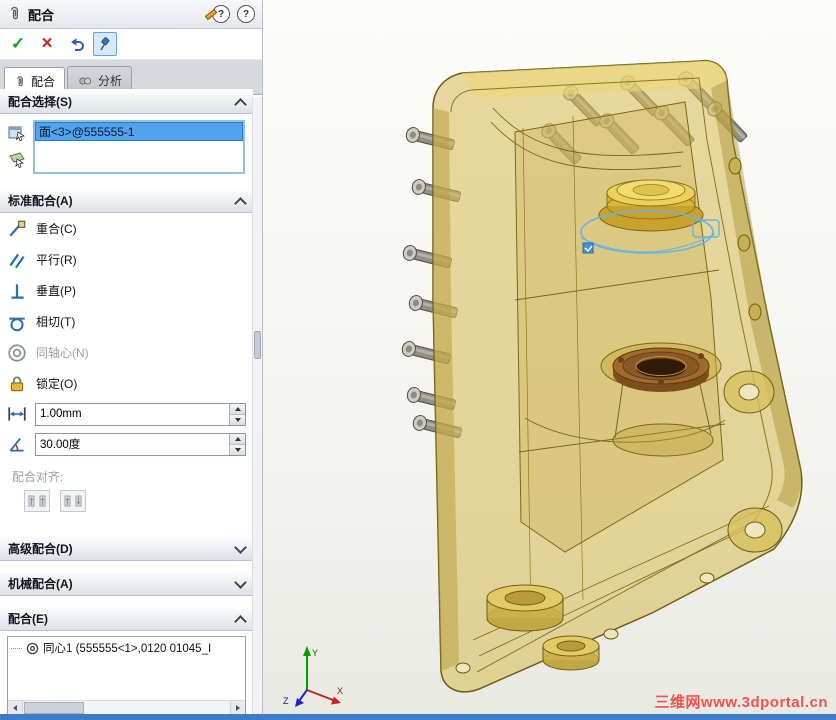 This screenshot has width=836, height=720. I want to click on triangle-left-icon, so click(15, 708).